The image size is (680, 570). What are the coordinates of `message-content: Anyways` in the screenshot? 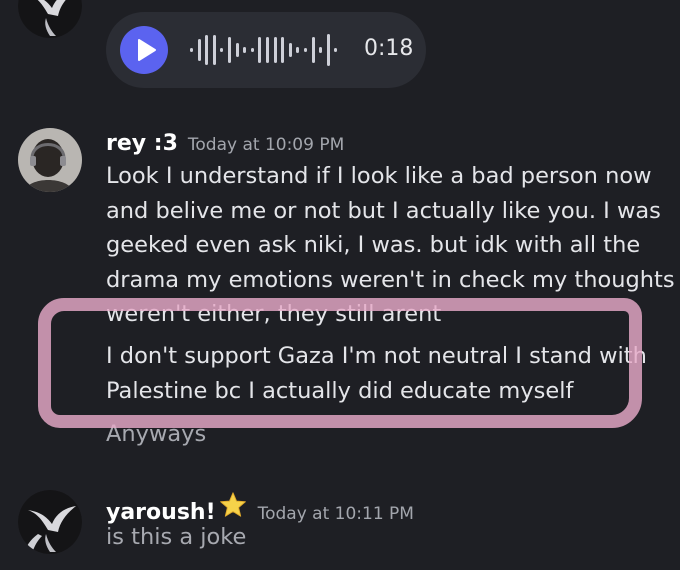 It's located at (390, 434).